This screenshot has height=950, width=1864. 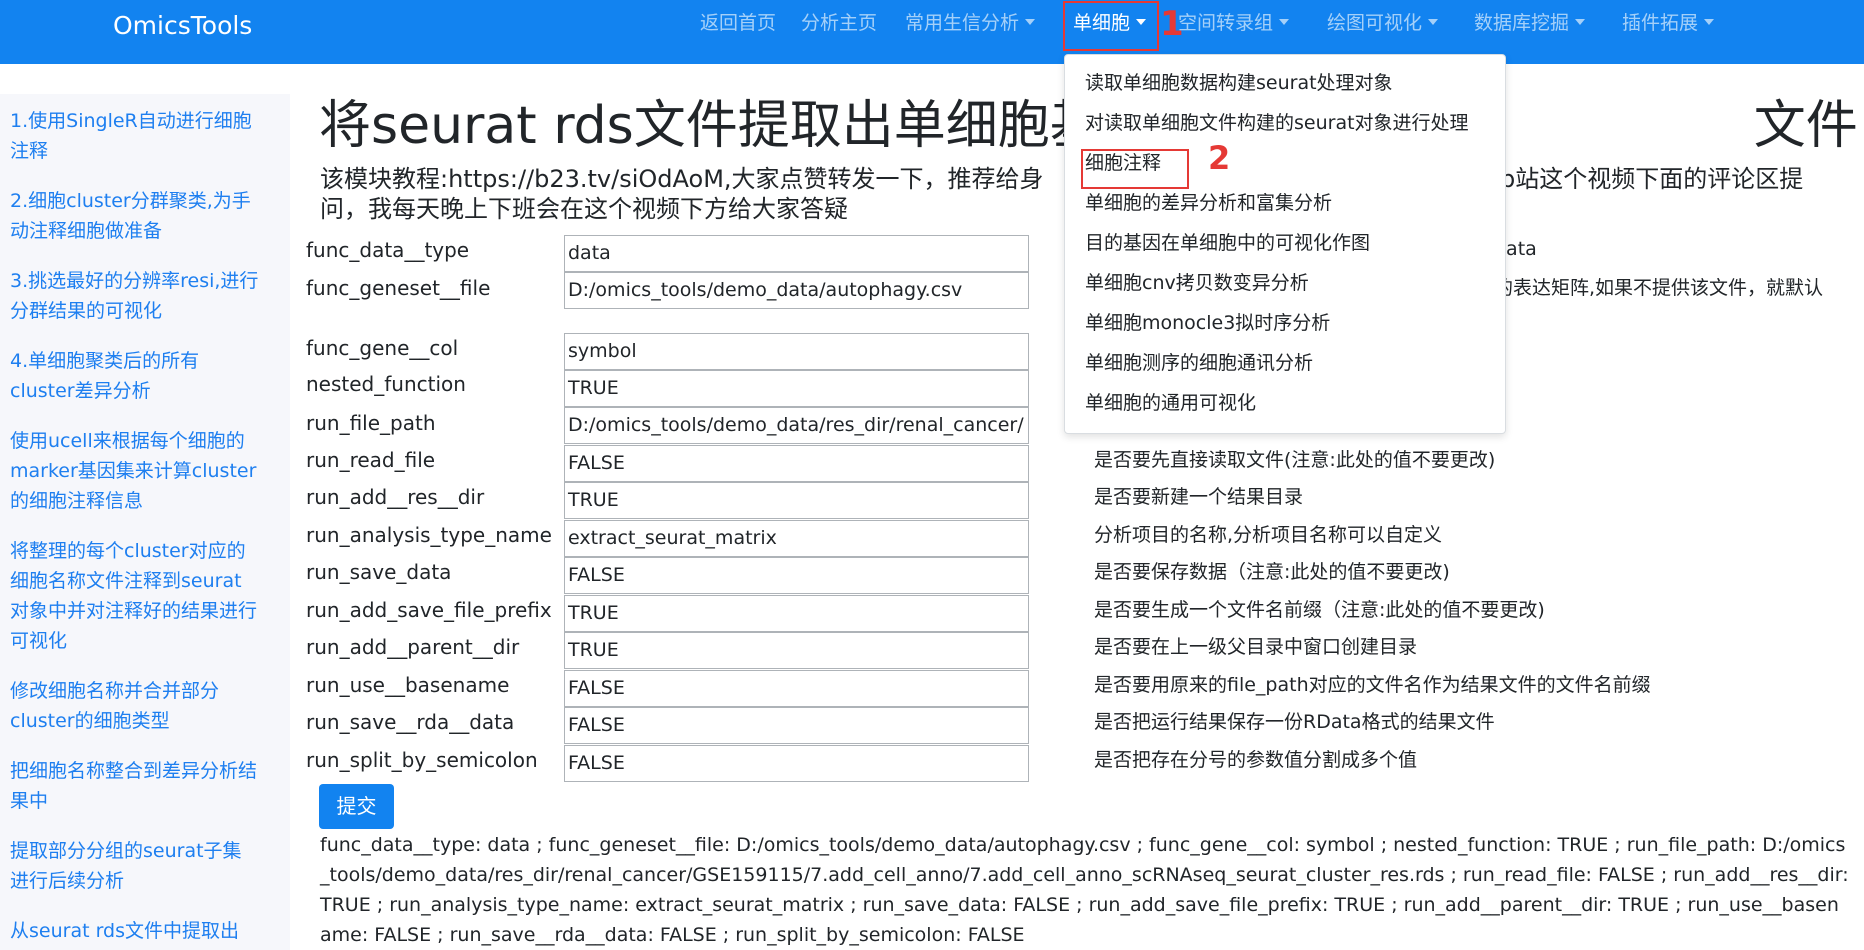 What do you see at coordinates (135, 136) in the screenshot?
I see `sidebar-item-singler: 1.使用SingleR自动进行细胞注释` at bounding box center [135, 136].